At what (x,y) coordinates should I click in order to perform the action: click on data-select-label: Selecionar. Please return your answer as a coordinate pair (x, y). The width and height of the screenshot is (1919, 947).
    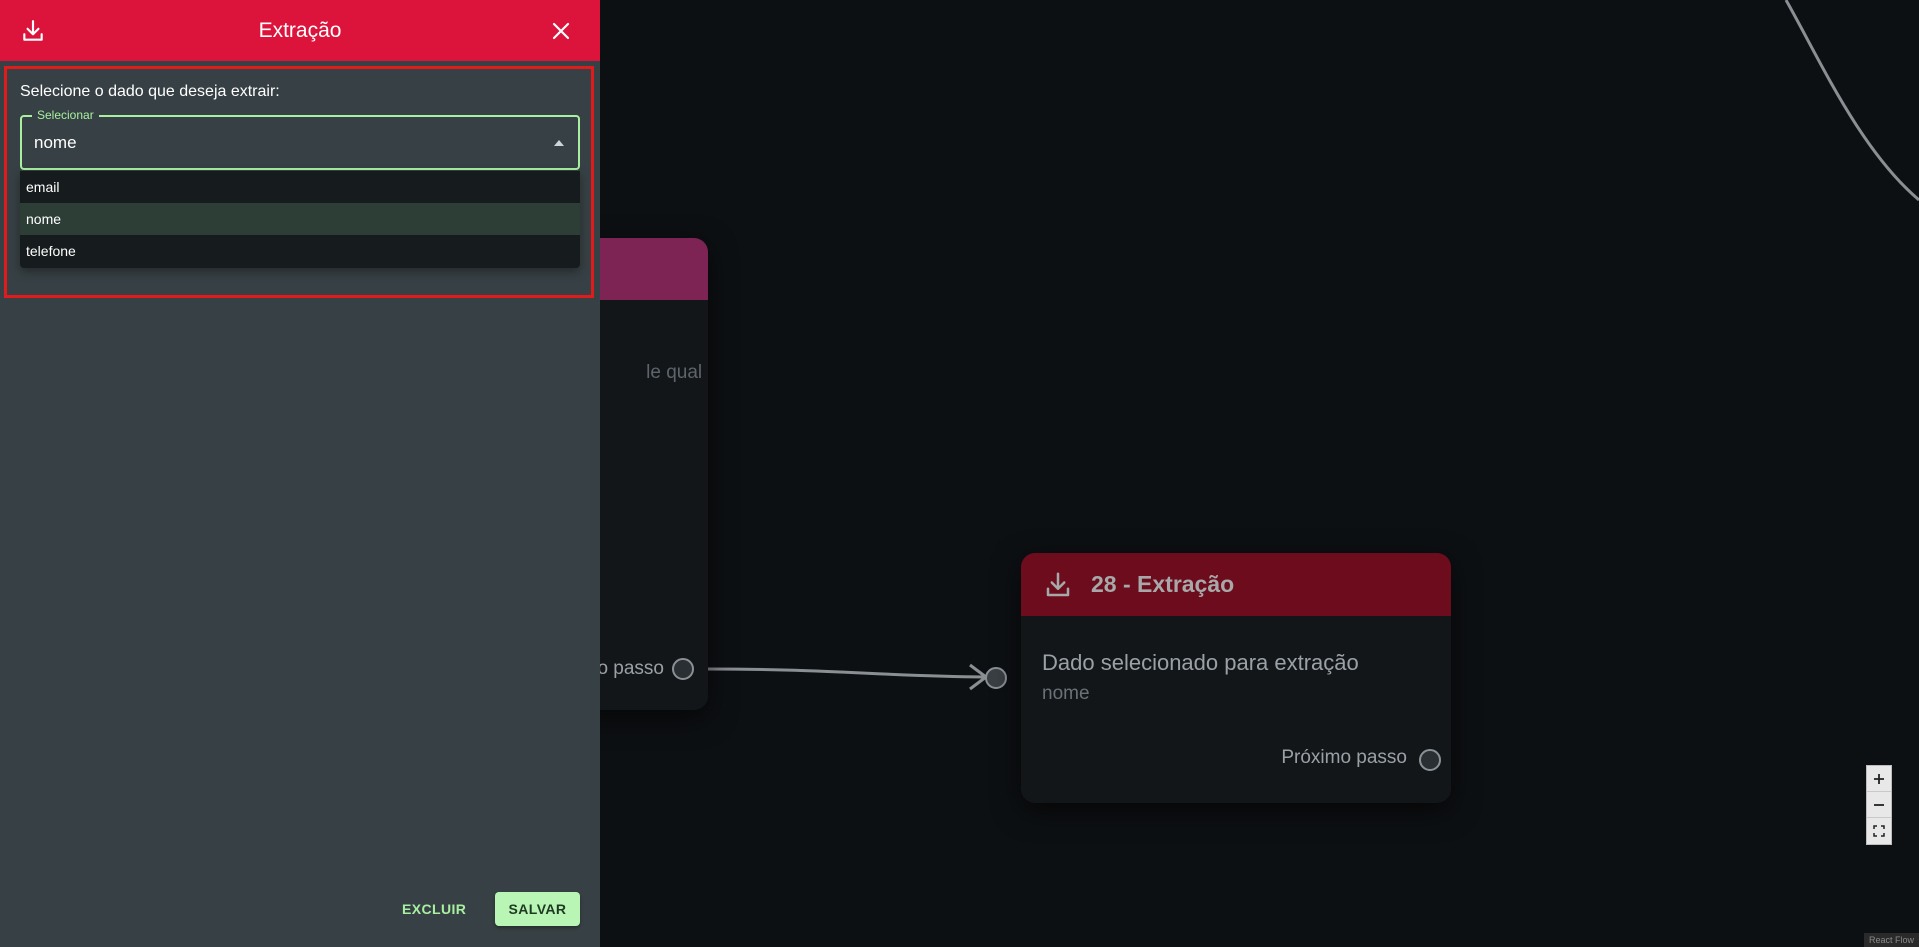
    Looking at the image, I should click on (65, 115).